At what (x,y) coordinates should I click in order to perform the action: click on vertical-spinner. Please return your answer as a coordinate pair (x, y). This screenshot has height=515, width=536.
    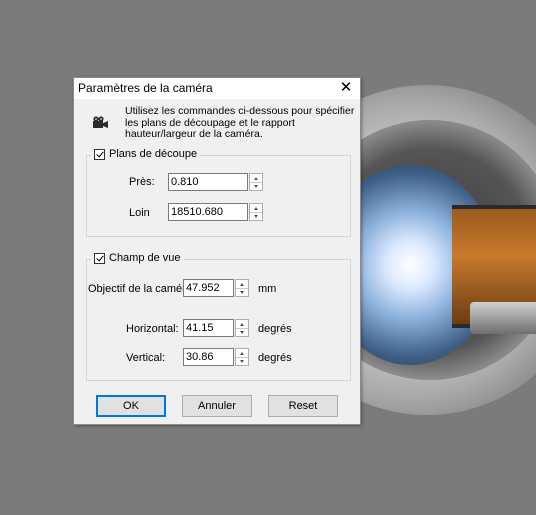
    Looking at the image, I should click on (242, 357).